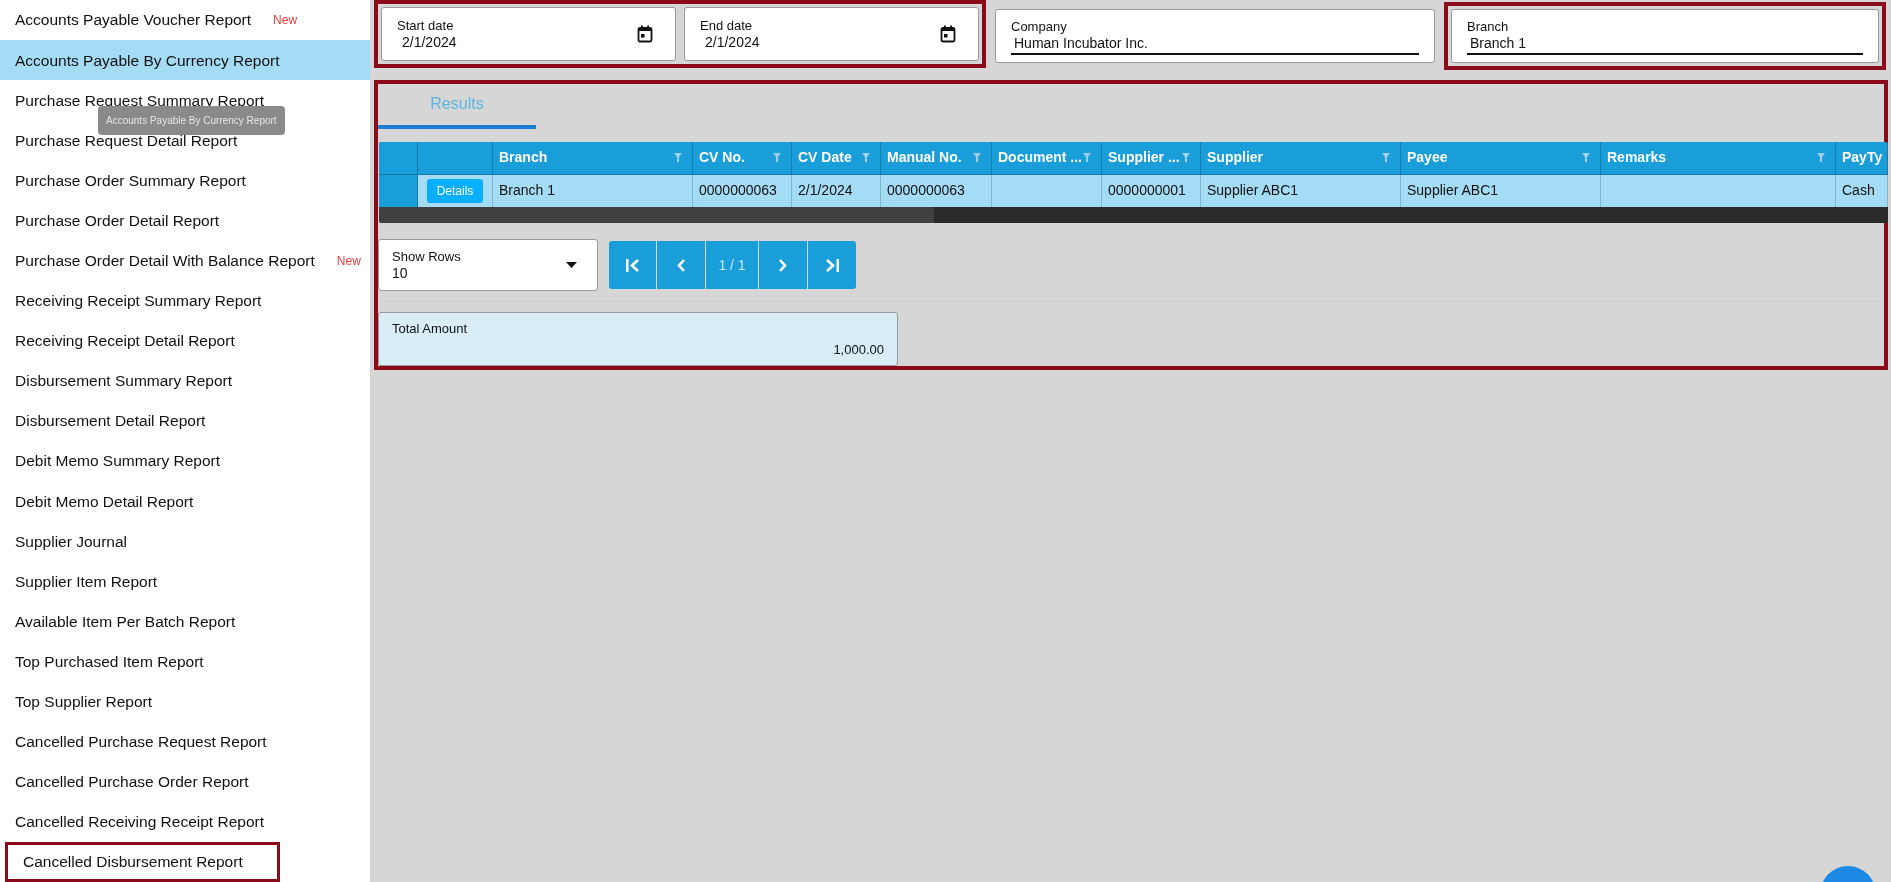  I want to click on table-cell: 2/1/2024, so click(836, 190).